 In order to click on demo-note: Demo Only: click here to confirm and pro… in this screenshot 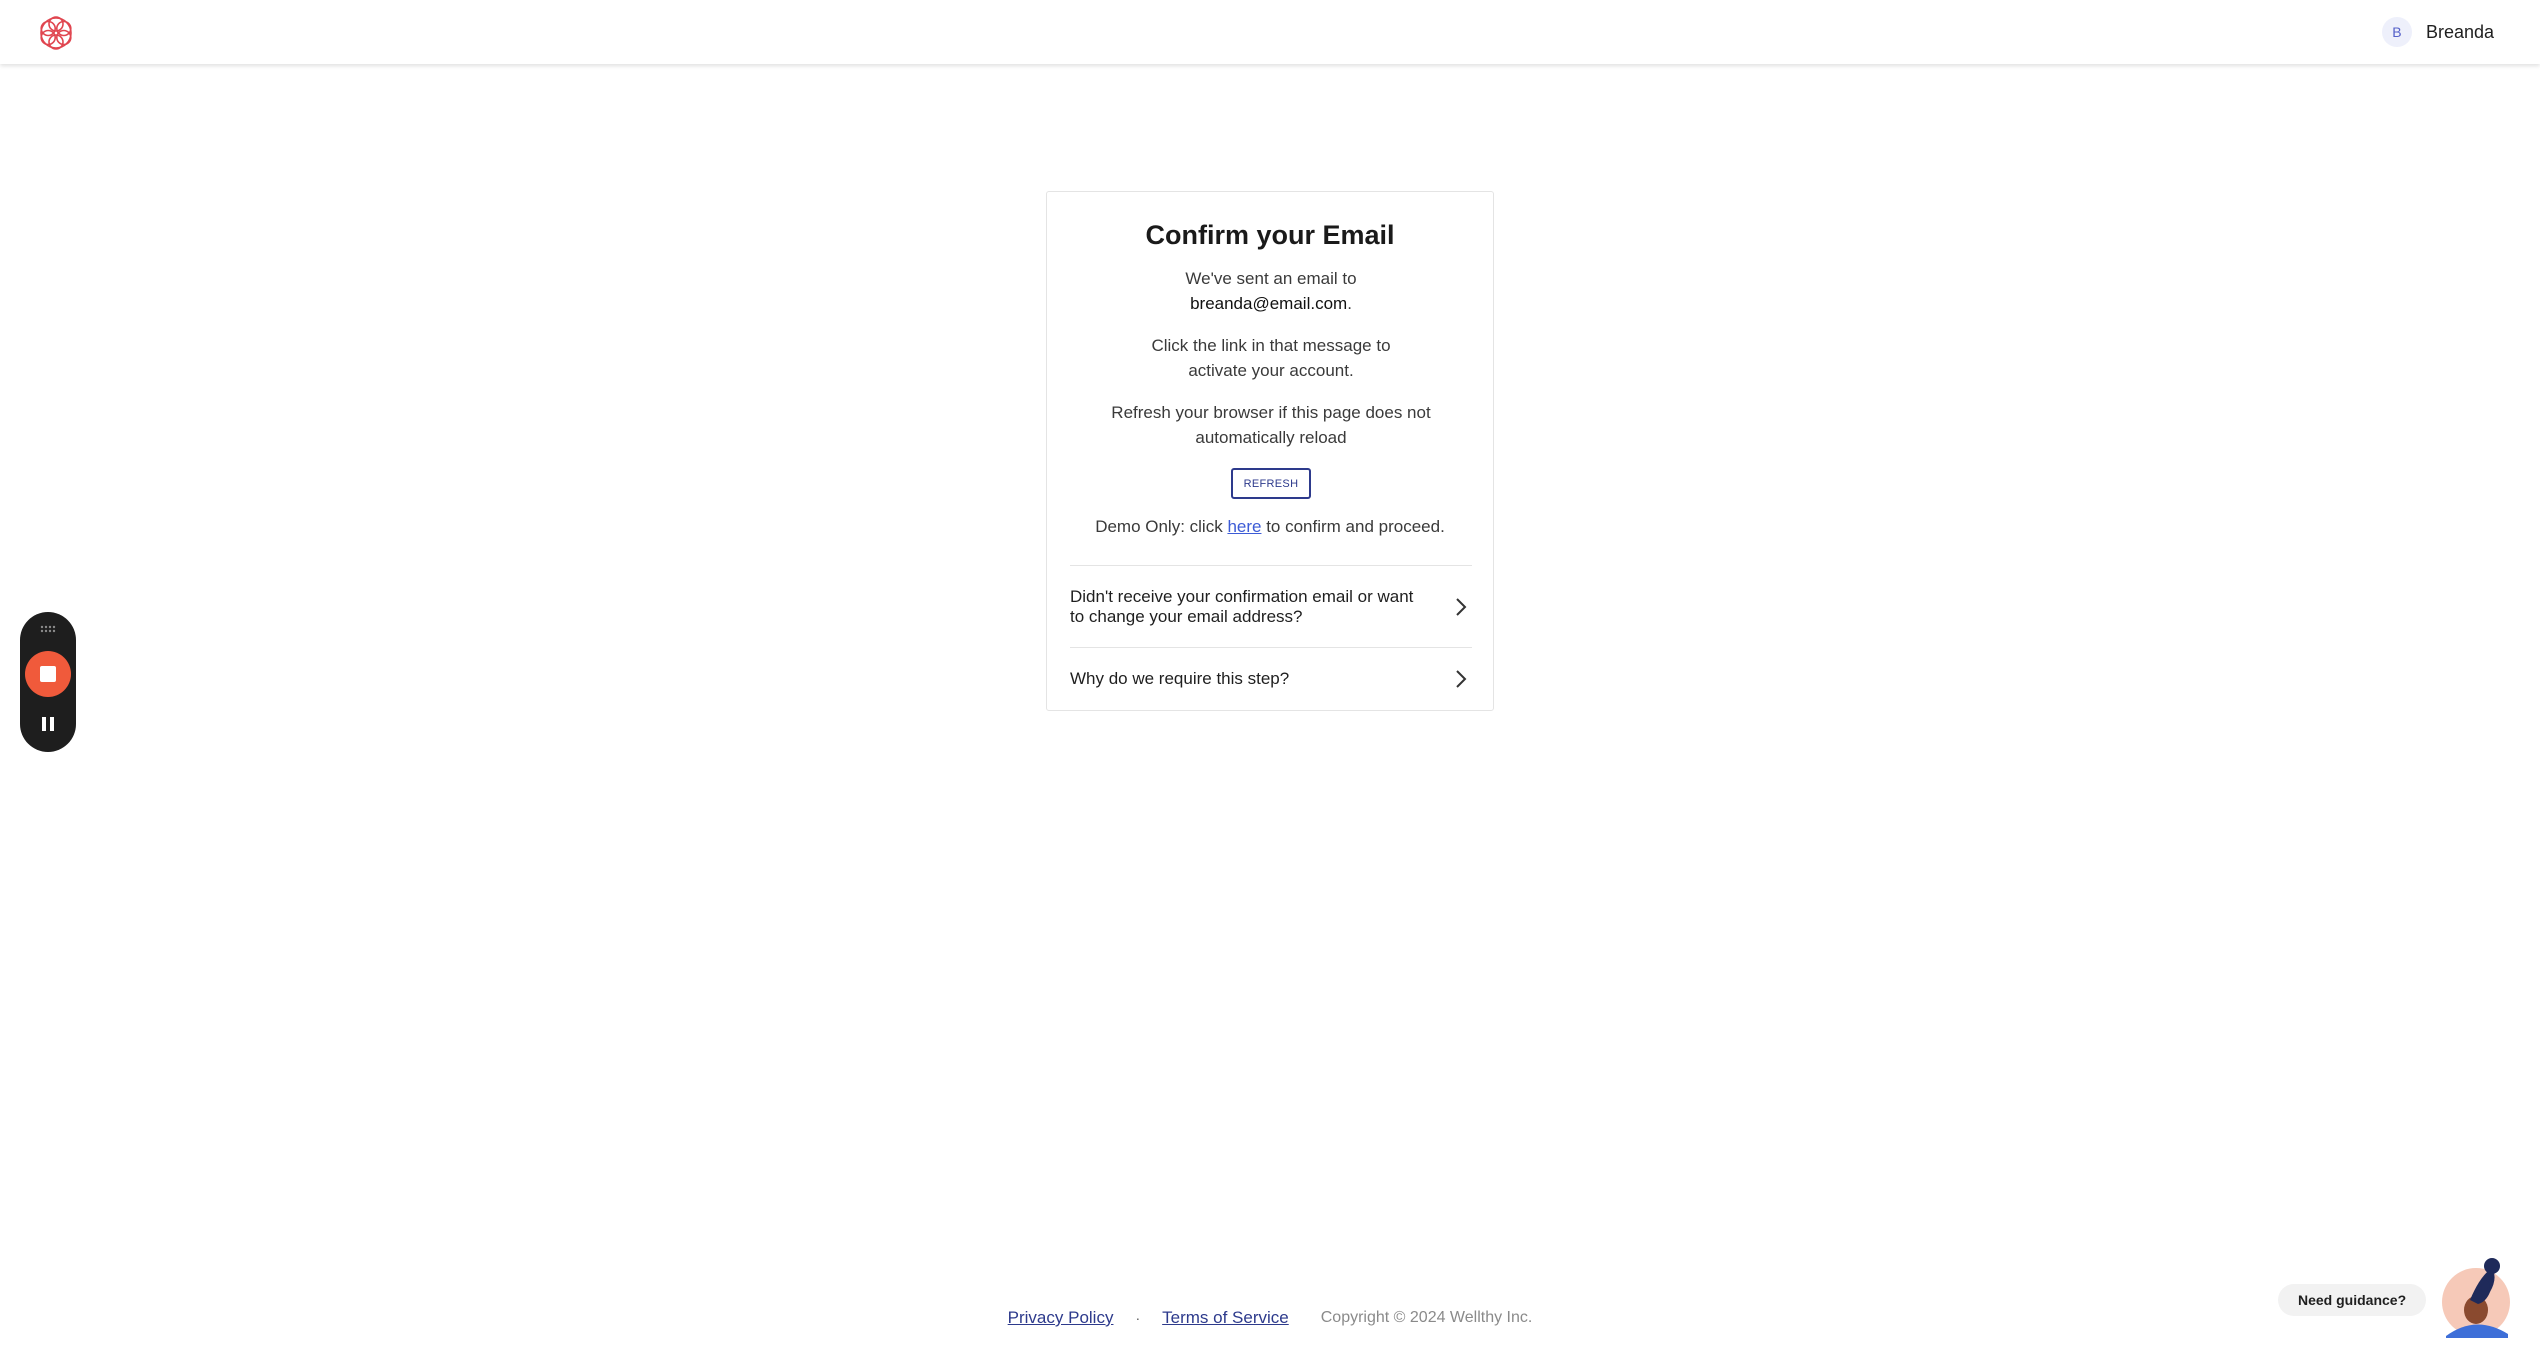, I will do `click(1270, 527)`.